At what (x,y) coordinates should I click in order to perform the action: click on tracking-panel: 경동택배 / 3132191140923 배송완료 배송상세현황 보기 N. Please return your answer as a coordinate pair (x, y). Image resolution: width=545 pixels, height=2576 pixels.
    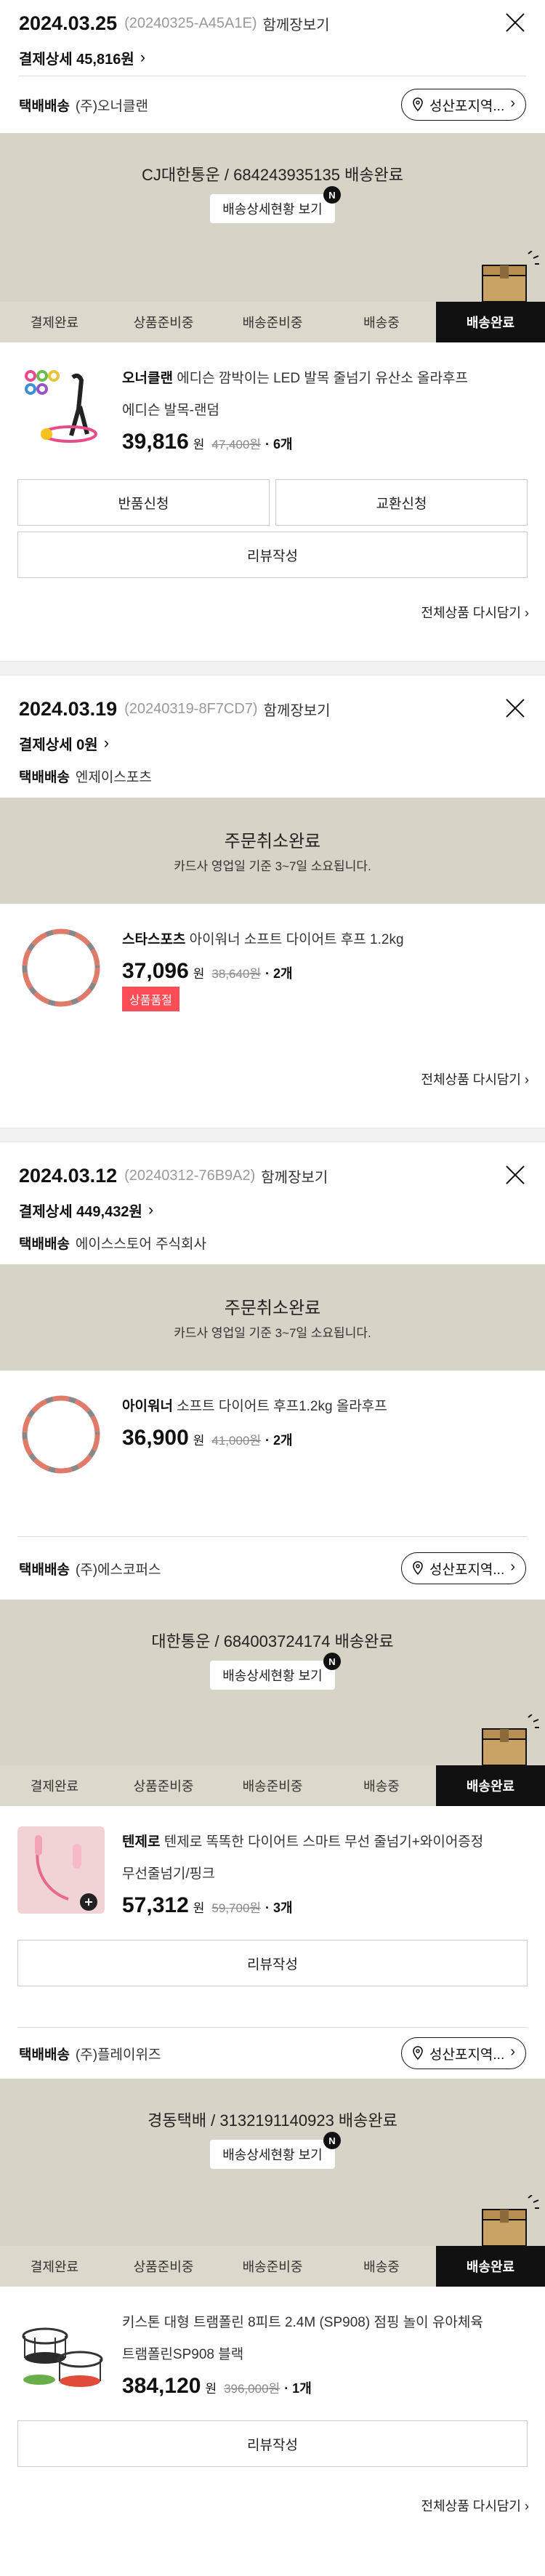
    Looking at the image, I should click on (272, 2162).